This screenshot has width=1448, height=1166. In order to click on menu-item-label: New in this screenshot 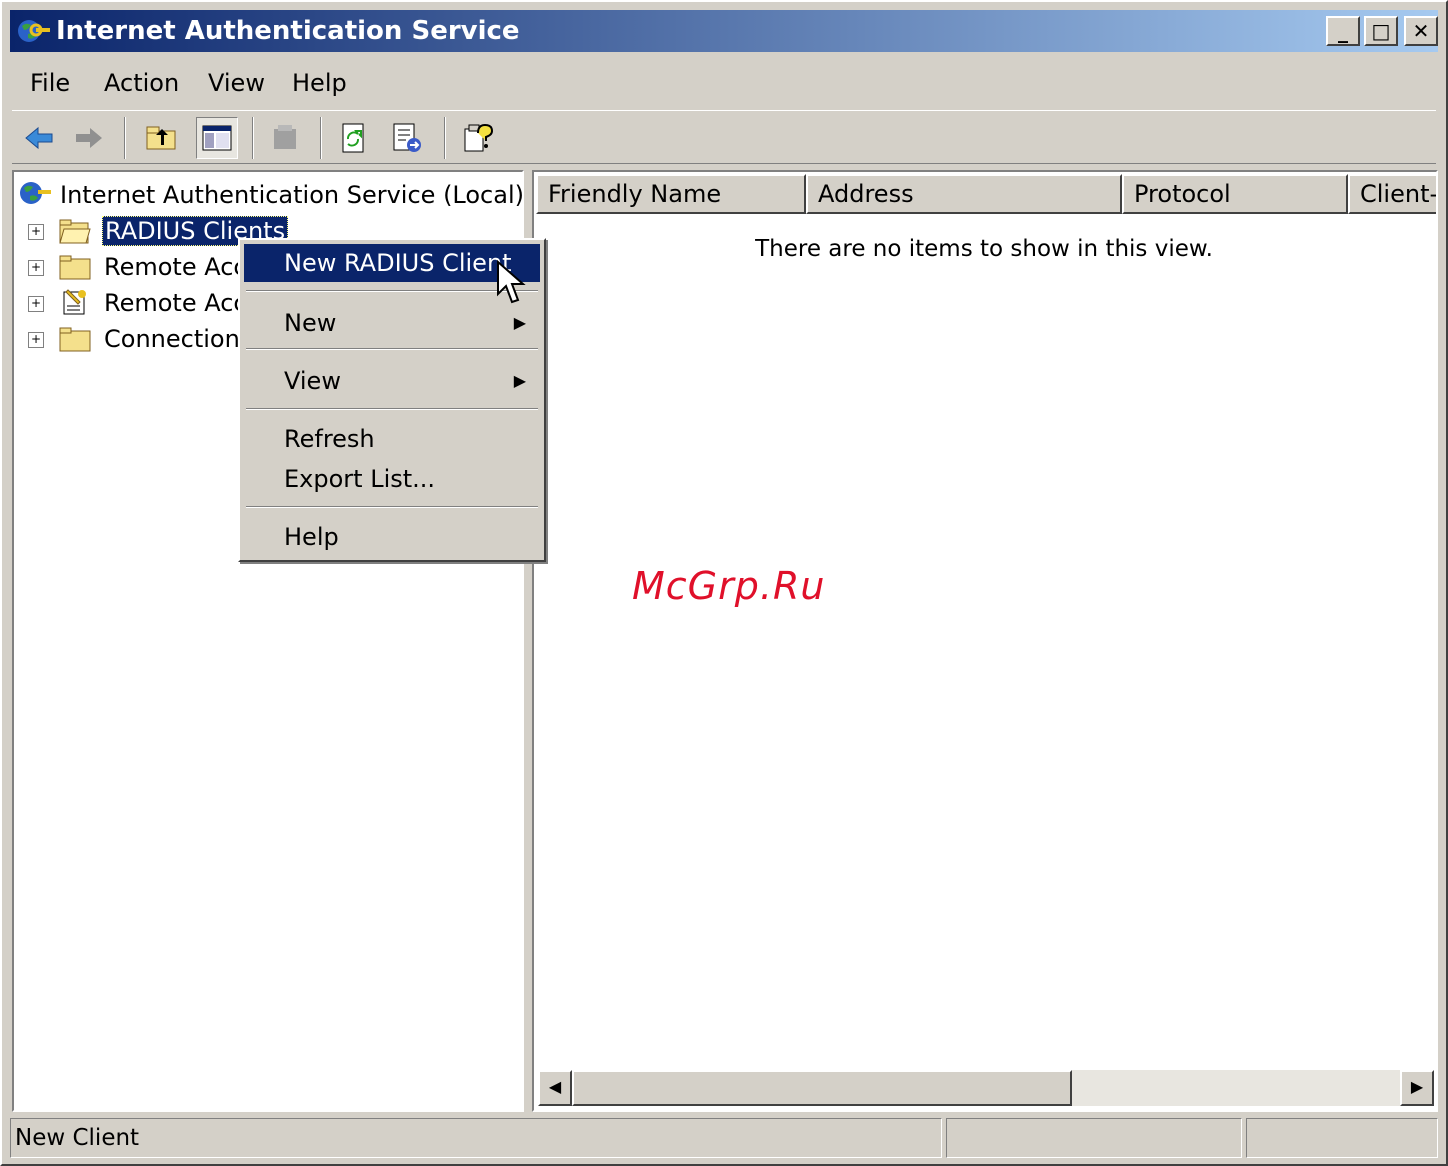, I will do `click(310, 323)`.